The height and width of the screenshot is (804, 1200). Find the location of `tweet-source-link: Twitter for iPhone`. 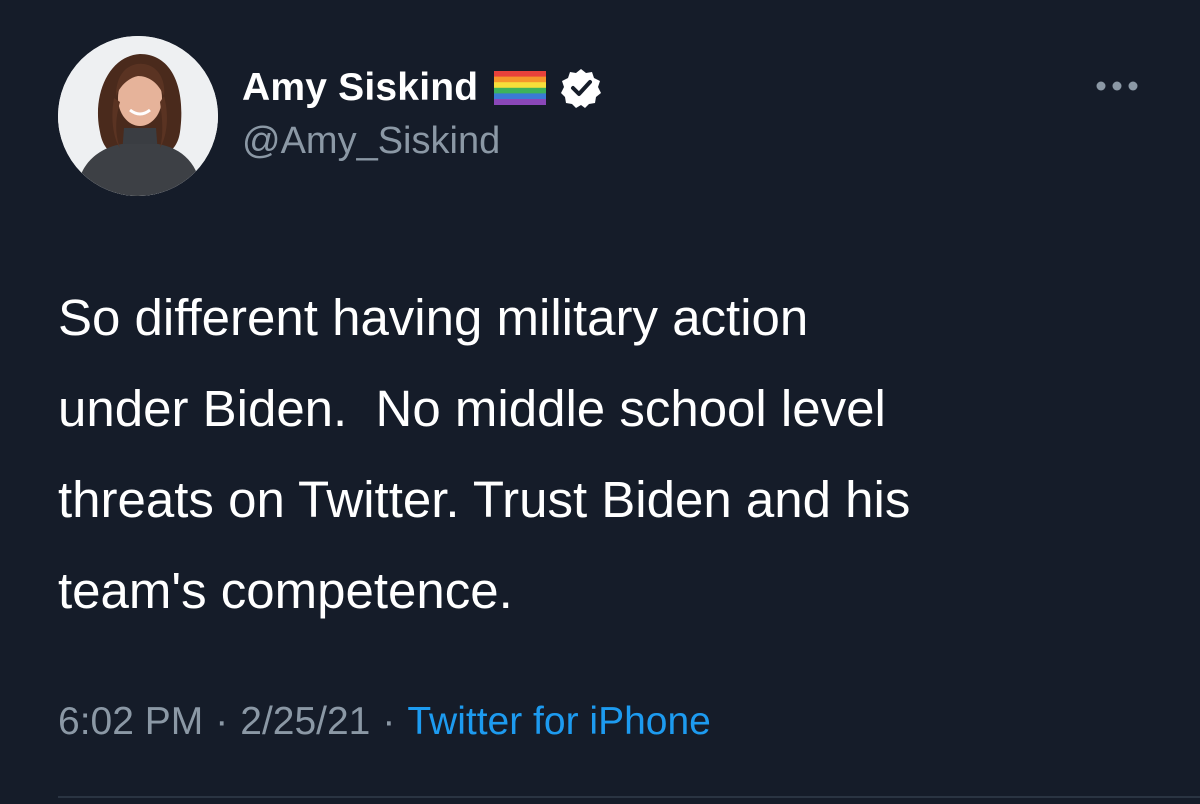

tweet-source-link: Twitter for iPhone is located at coordinates (558, 722).